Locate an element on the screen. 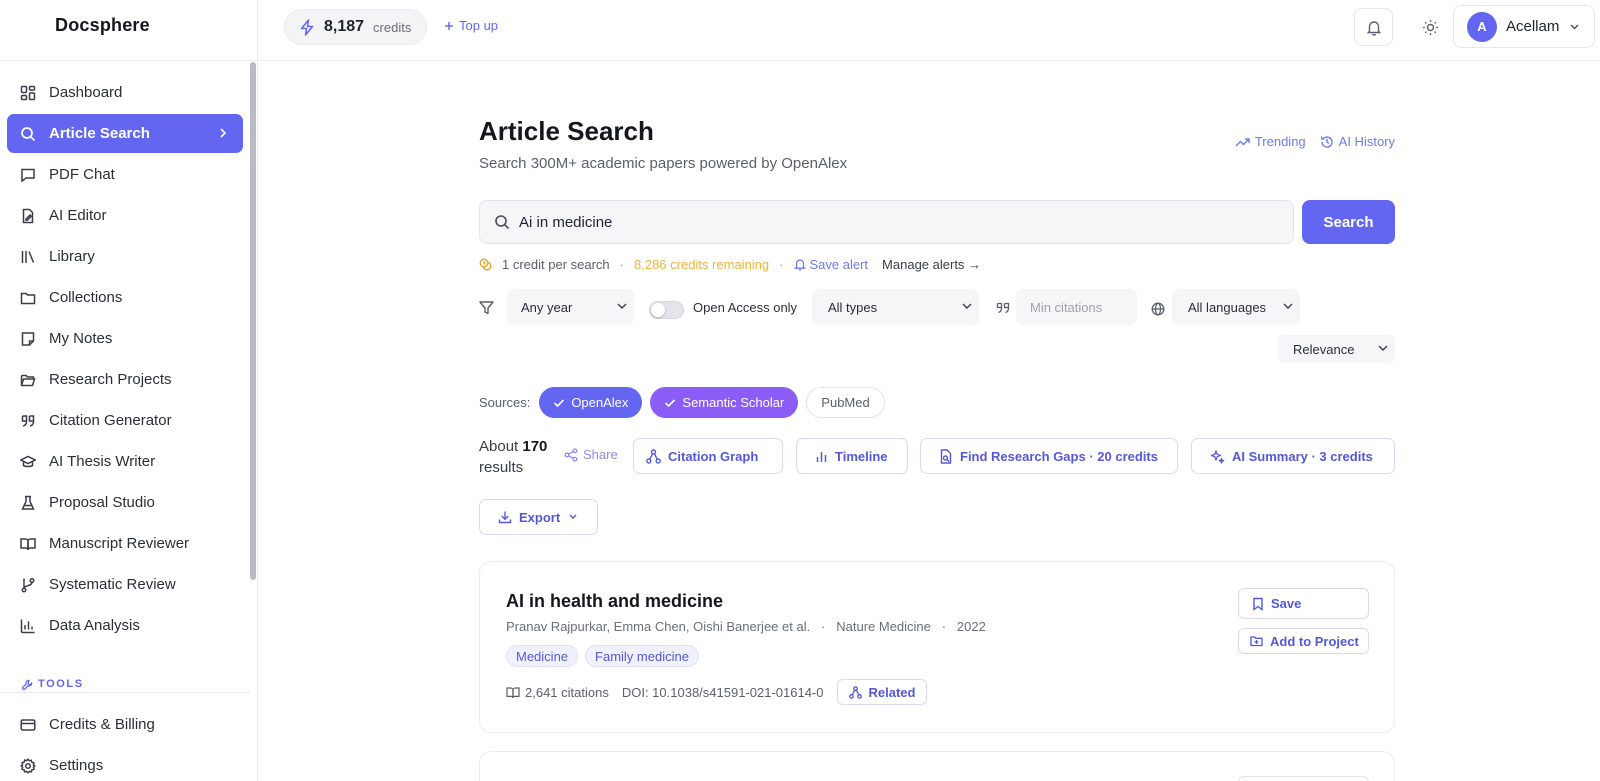 This screenshot has height=781, width=1600. credit-card-icon is located at coordinates (28, 725).